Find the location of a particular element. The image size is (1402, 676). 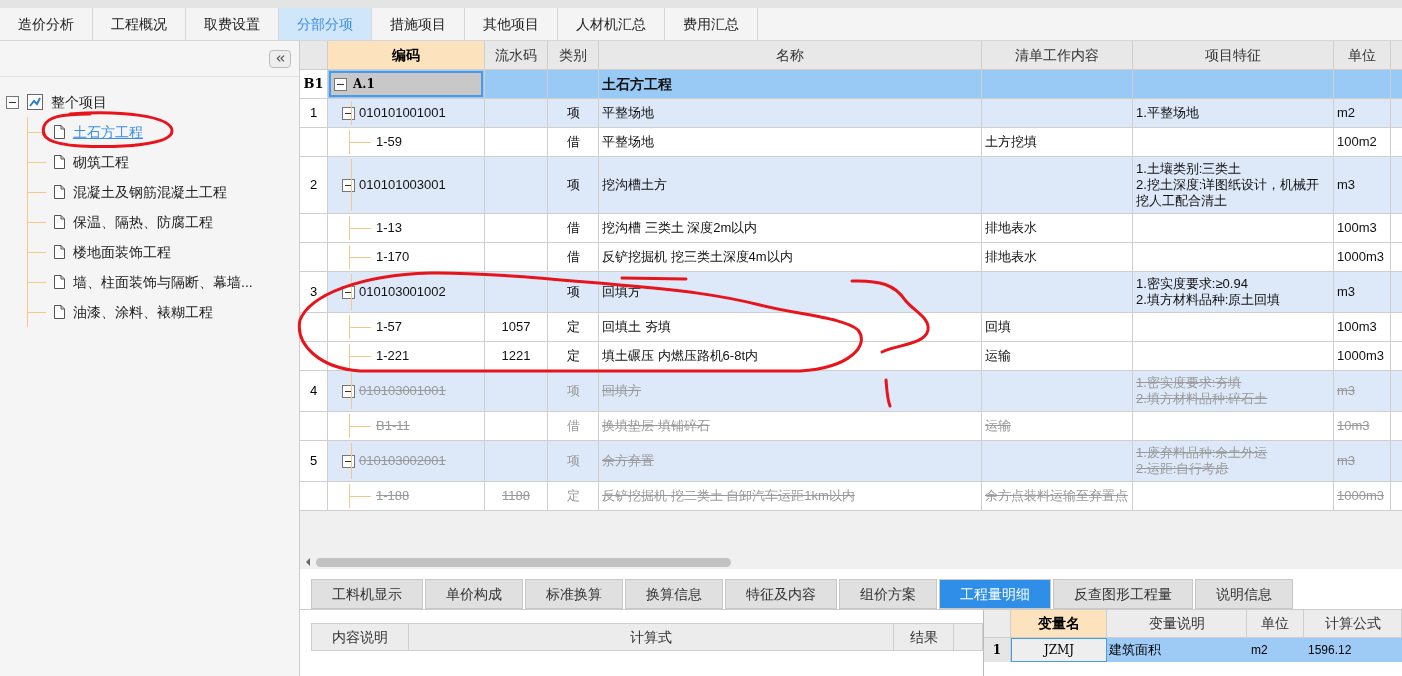

table-cell: 挖沟槽土方 is located at coordinates (634, 185).